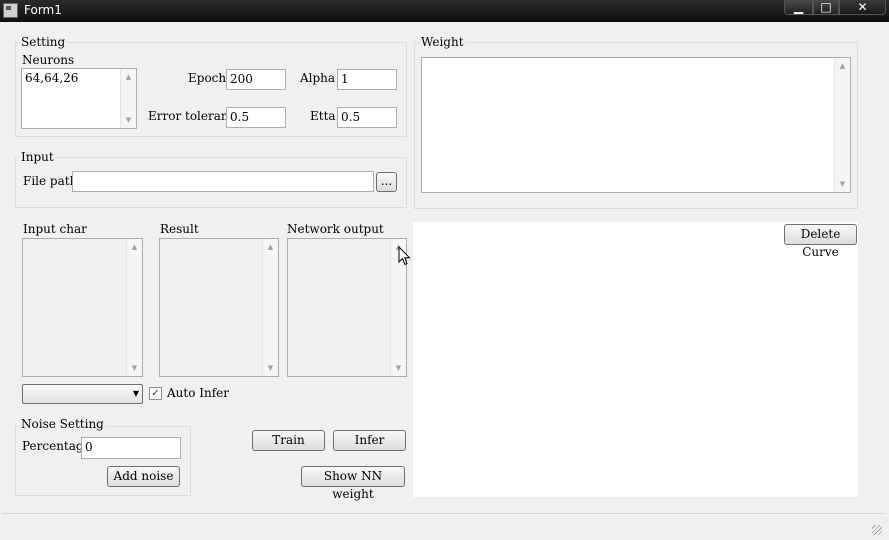 Image resolution: width=889 pixels, height=540 pixels. What do you see at coordinates (219, 307) in the screenshot?
I see `result-list: ▲ ▼` at bounding box center [219, 307].